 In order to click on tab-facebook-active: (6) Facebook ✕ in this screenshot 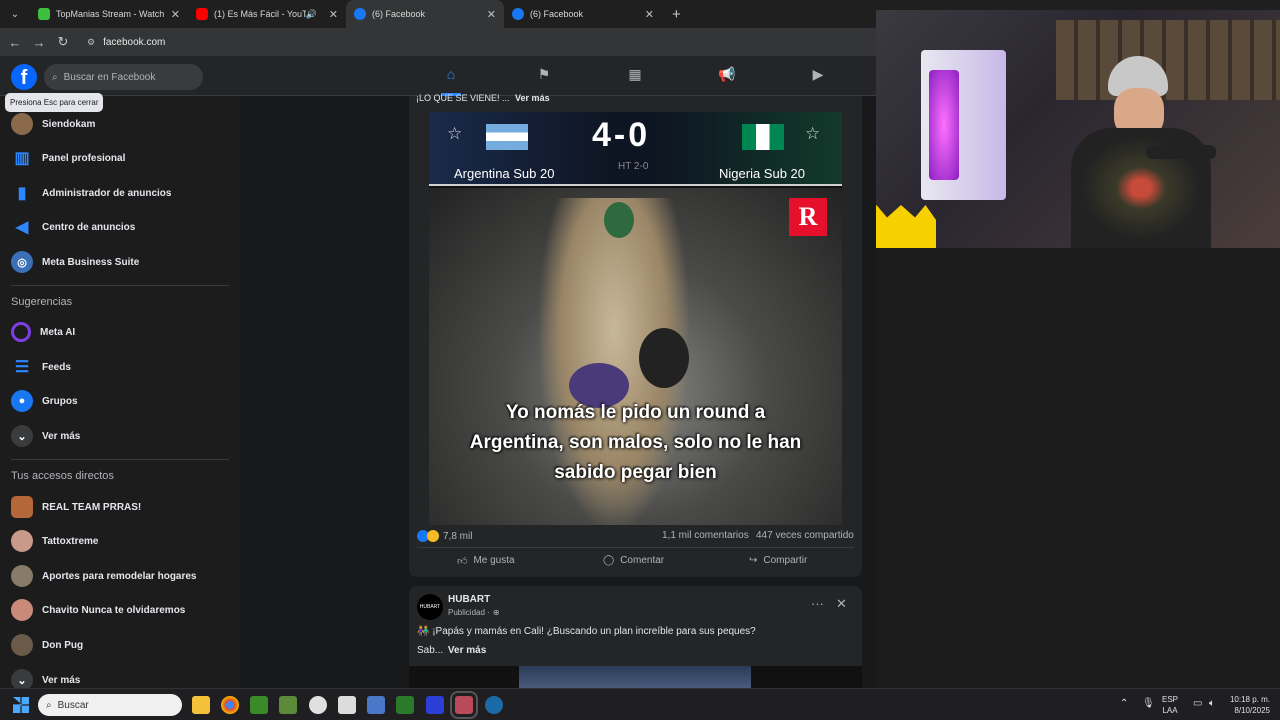, I will do `click(425, 14)`.